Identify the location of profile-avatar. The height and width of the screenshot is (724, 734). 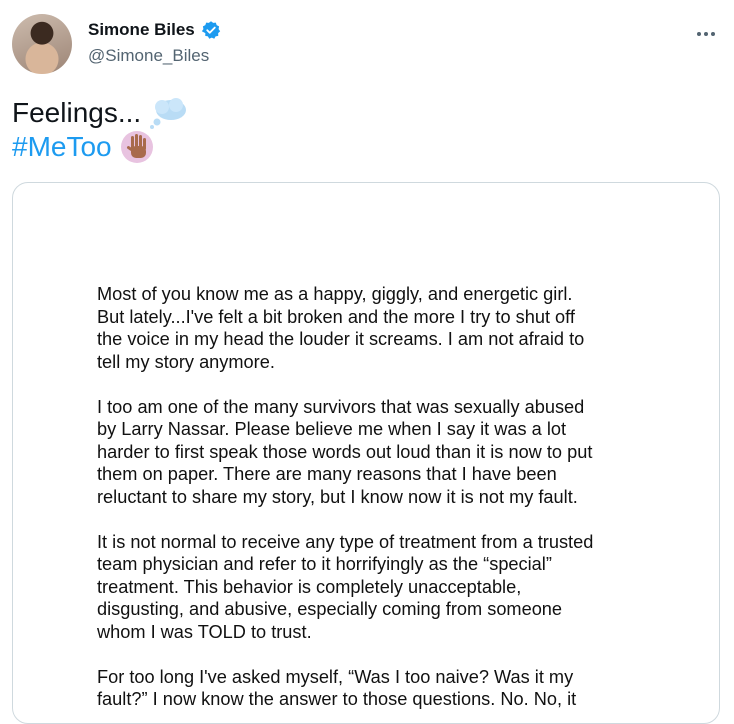
(42, 44).